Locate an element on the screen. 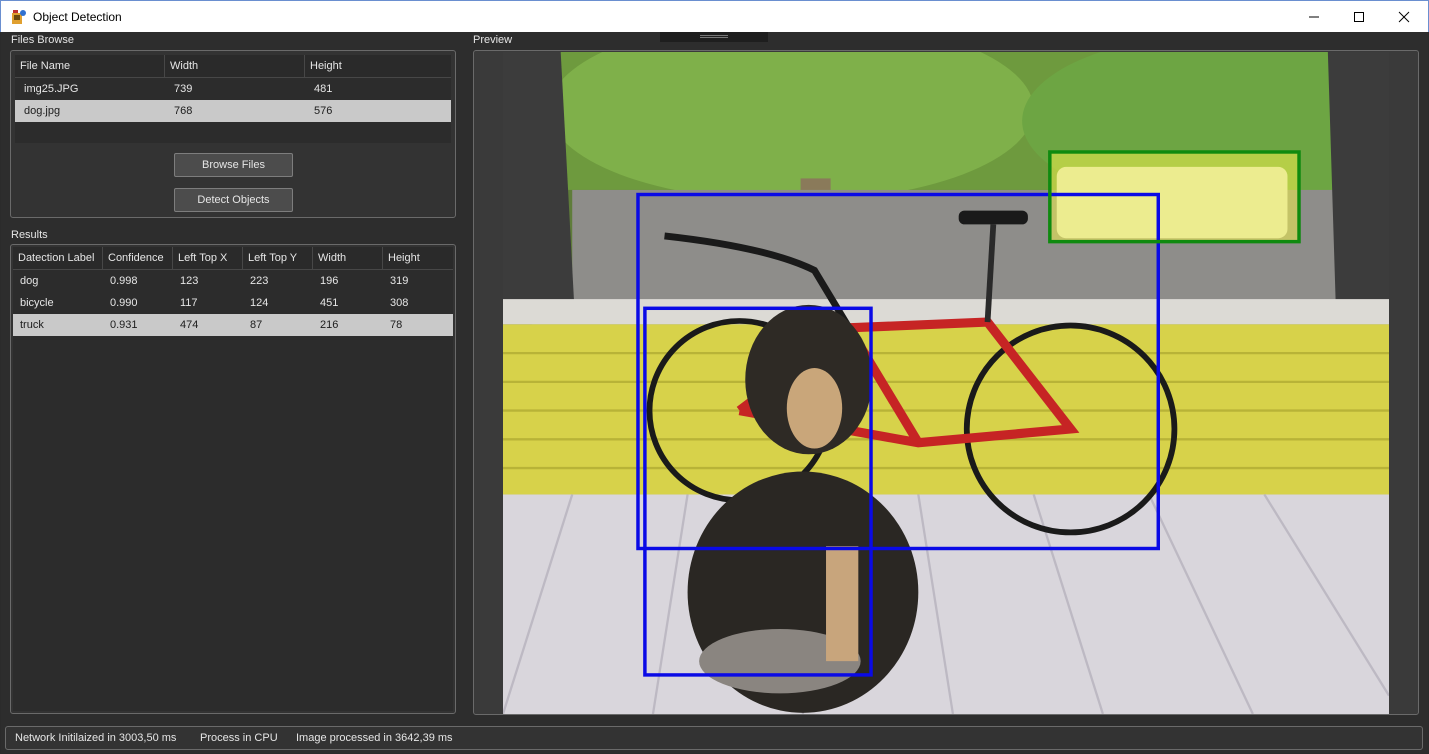  status-processed: Image processed in 3642,39 ms is located at coordinates (374, 738).